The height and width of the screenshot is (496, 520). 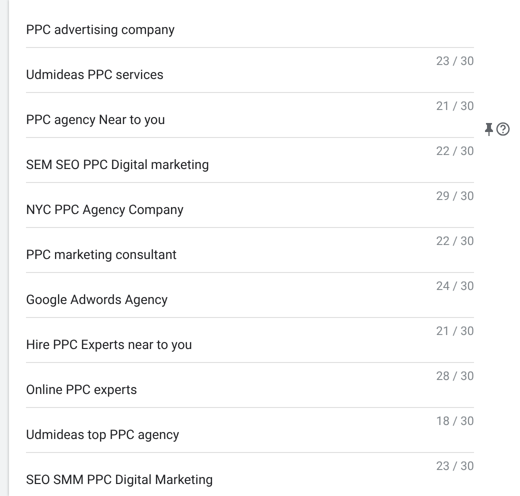 I want to click on character-count: 28 / 30, so click(x=455, y=376).